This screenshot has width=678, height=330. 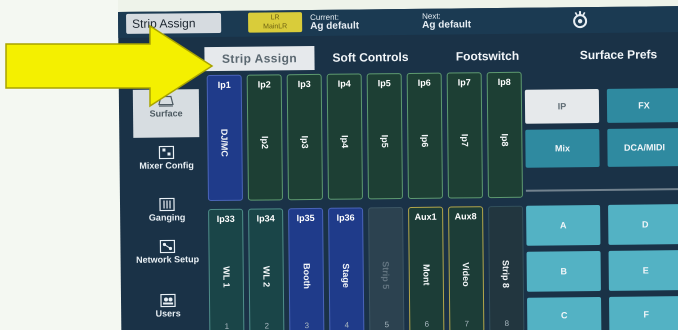 I want to click on channel-strip: Ip2 Ip2, so click(x=264, y=137).